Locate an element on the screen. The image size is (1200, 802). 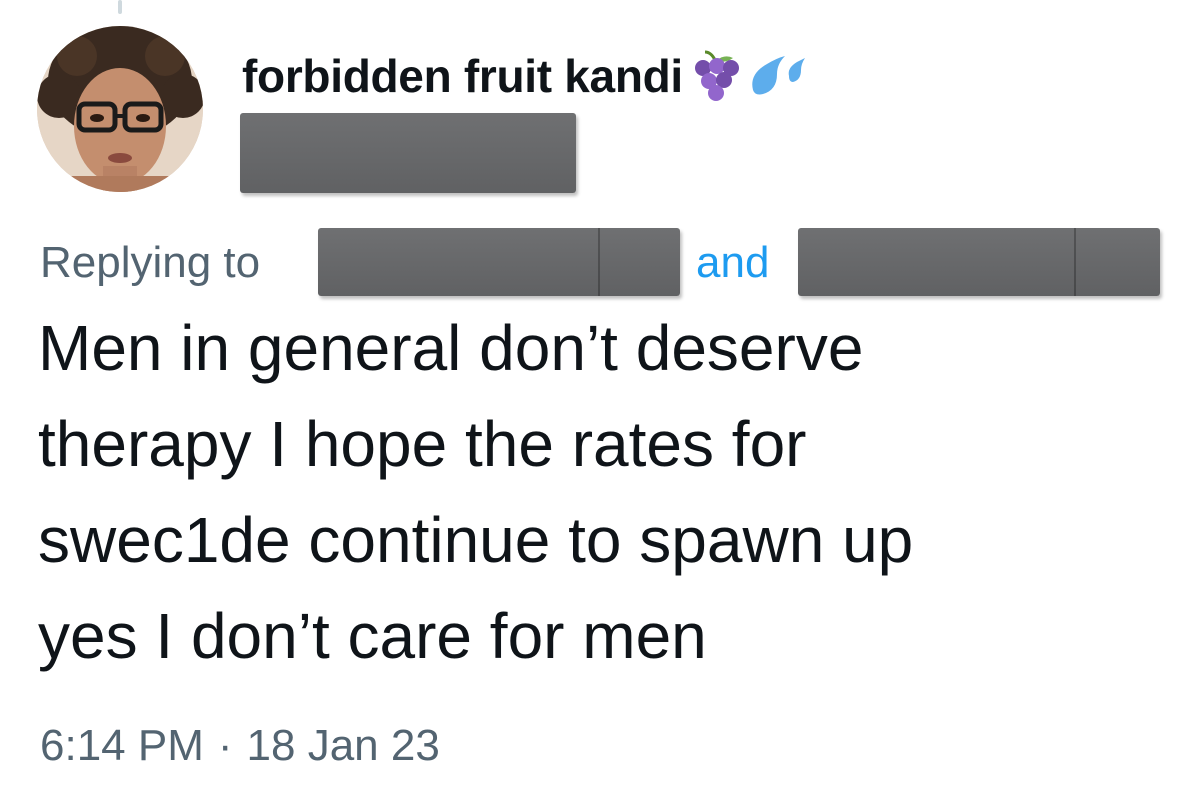
tweet-text-line: yes I don’t care for men is located at coordinates (372, 636).